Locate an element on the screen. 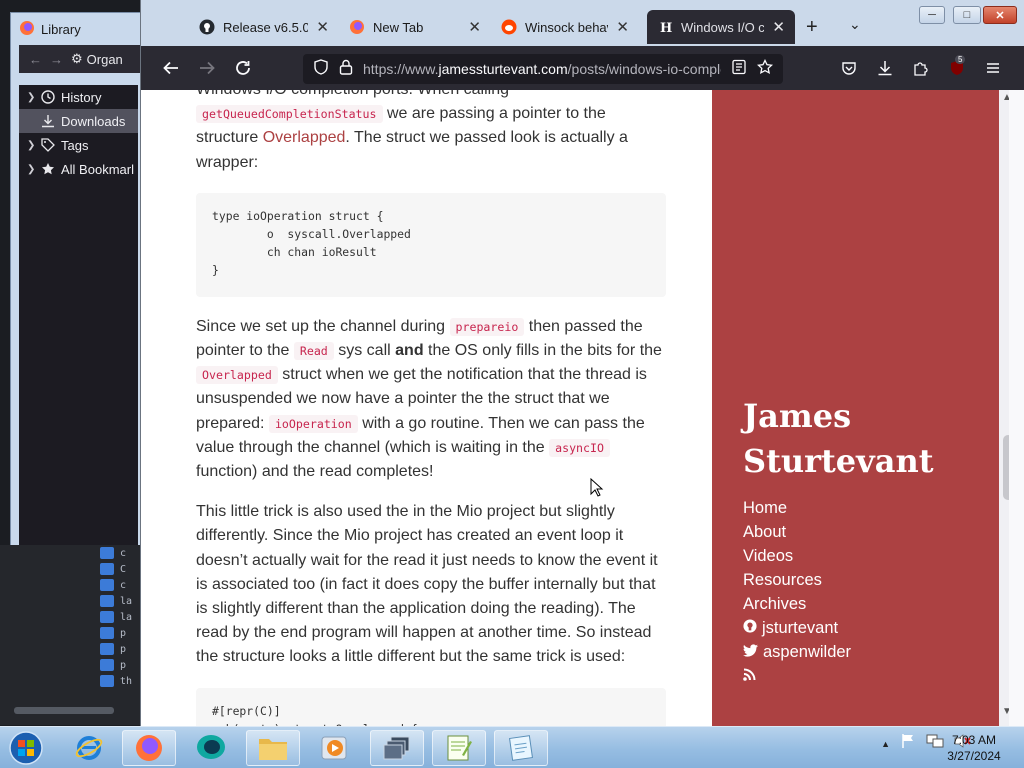  back-arrow-icon: ← is located at coordinates (35, 59).